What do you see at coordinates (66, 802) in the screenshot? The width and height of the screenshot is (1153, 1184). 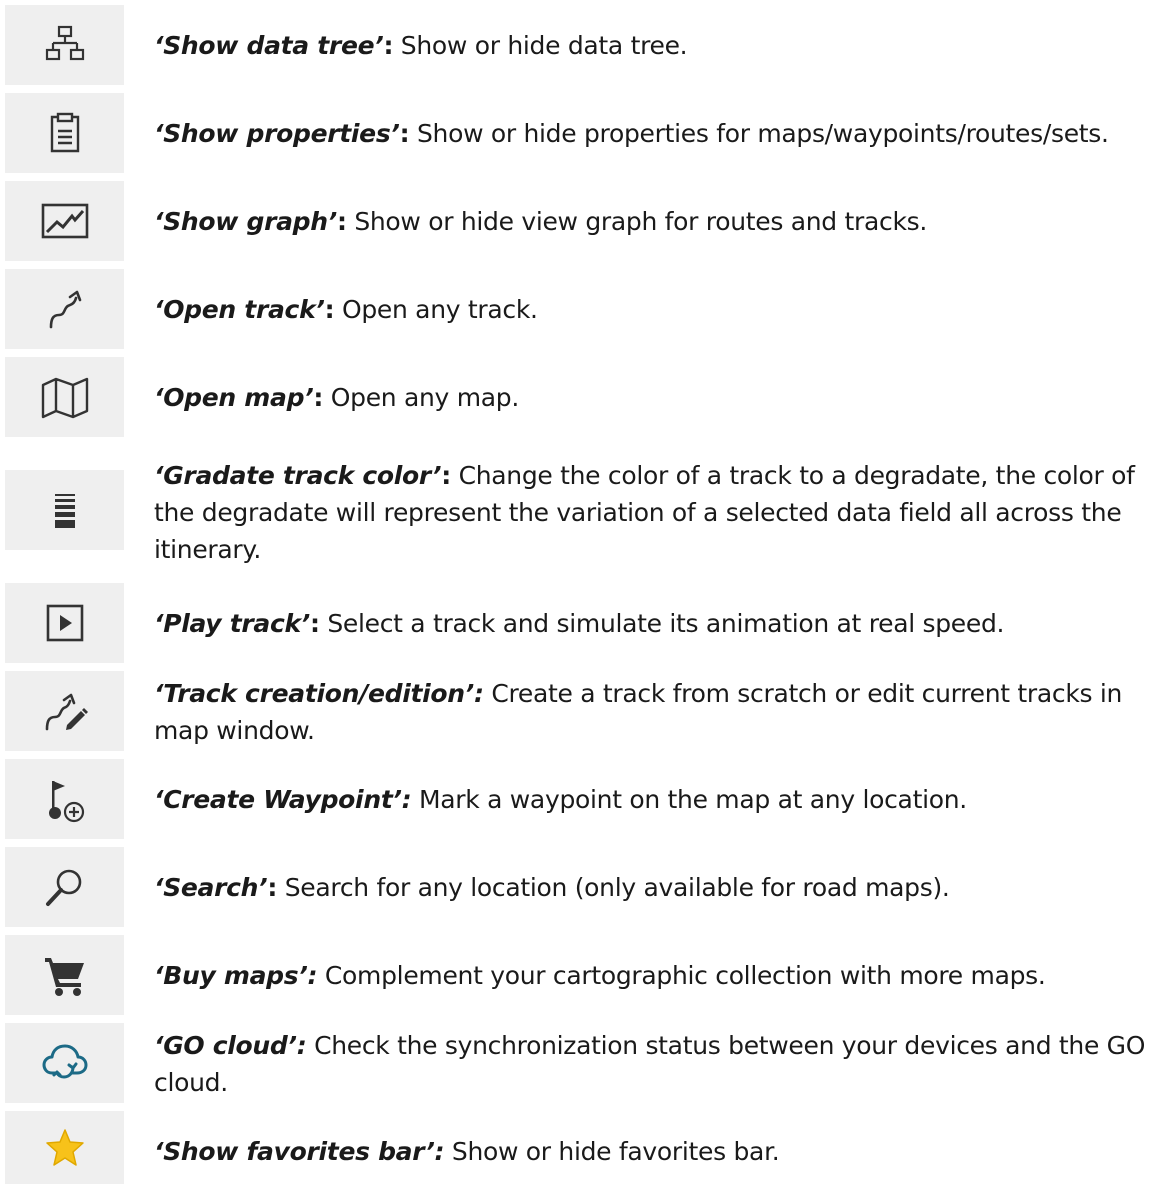 I see `create-waypoint-icon` at bounding box center [66, 802].